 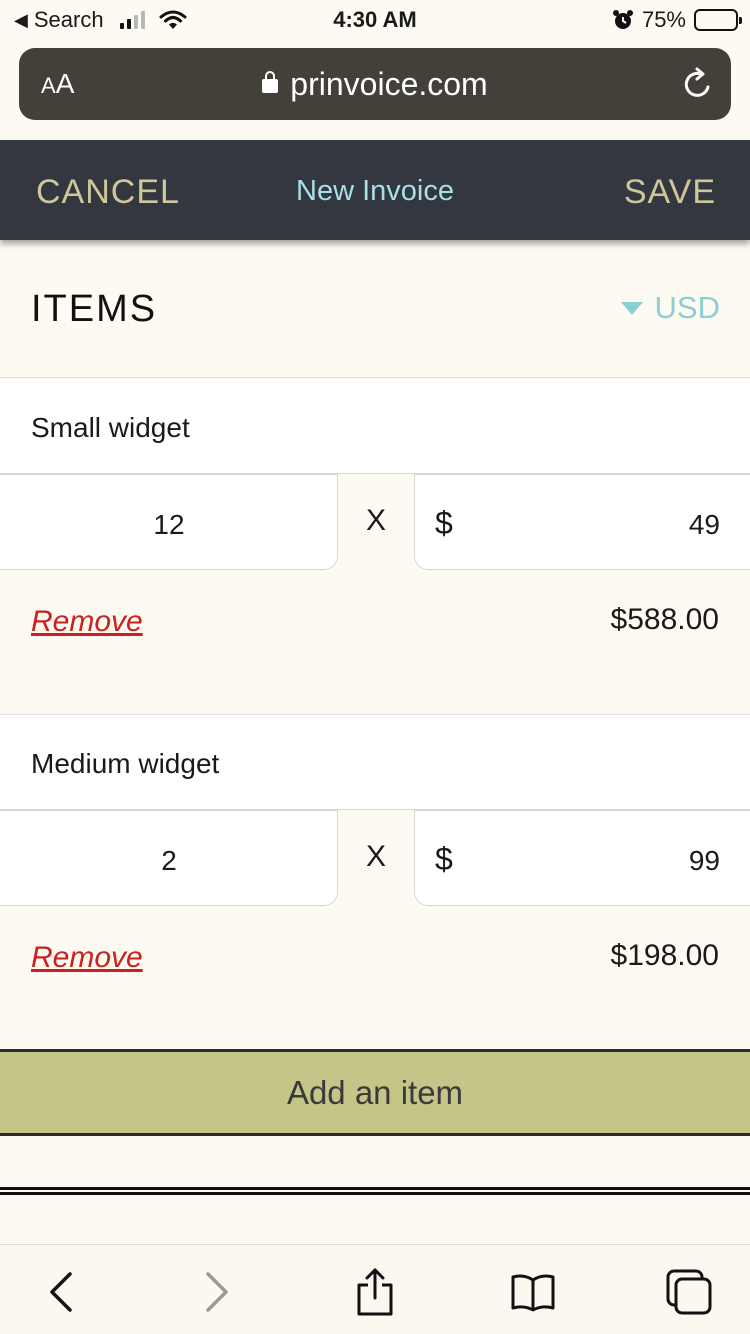 What do you see at coordinates (631, 308) in the screenshot?
I see `dropdown-triangle-icon` at bounding box center [631, 308].